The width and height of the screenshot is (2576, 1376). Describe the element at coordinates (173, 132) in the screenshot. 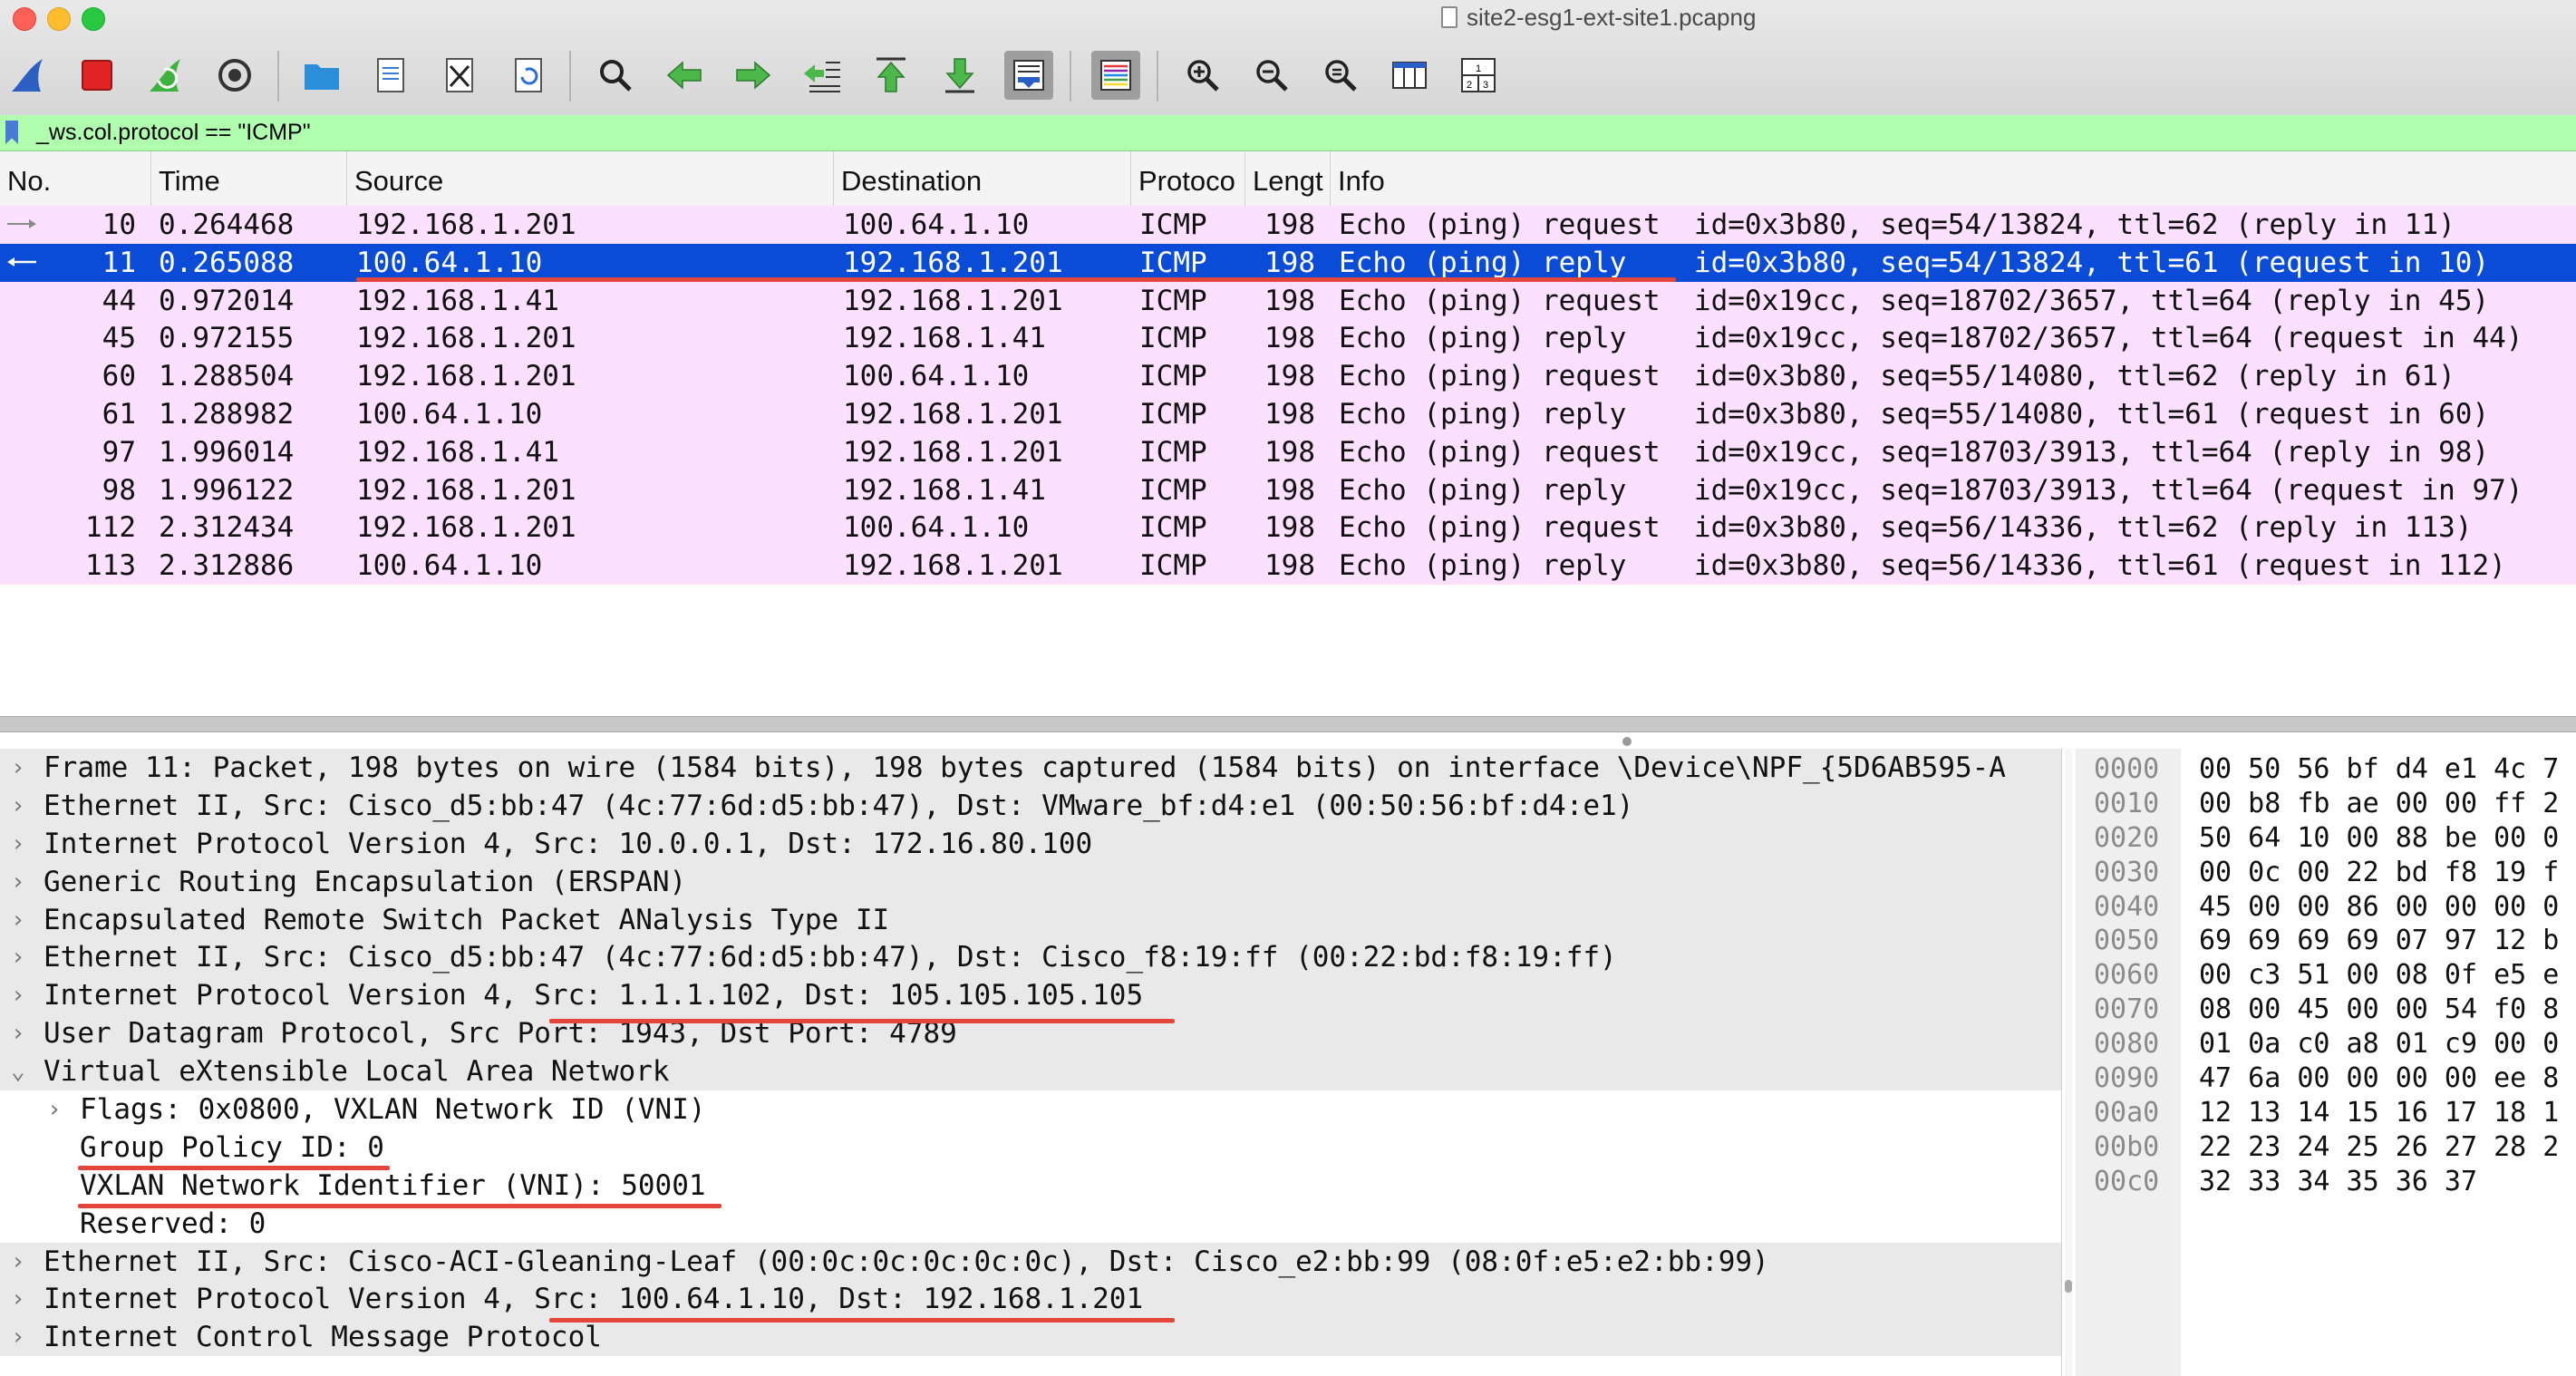

I see `display-filter-input: _ws.col.protocol == "ICMP"` at that location.